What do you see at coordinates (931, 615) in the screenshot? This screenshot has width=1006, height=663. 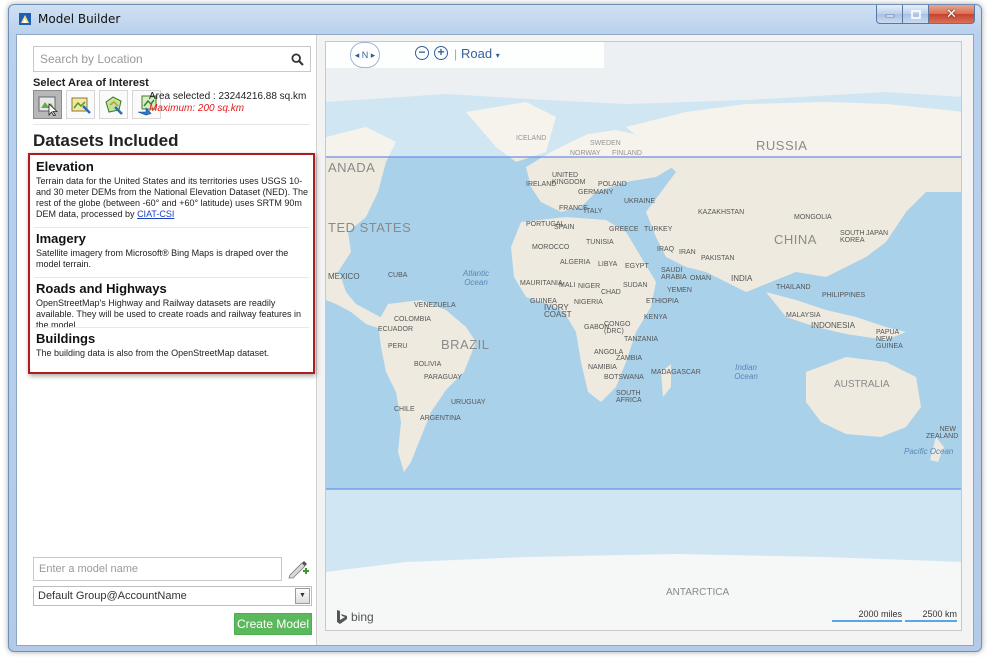 I see `scale-km: 2500 km` at bounding box center [931, 615].